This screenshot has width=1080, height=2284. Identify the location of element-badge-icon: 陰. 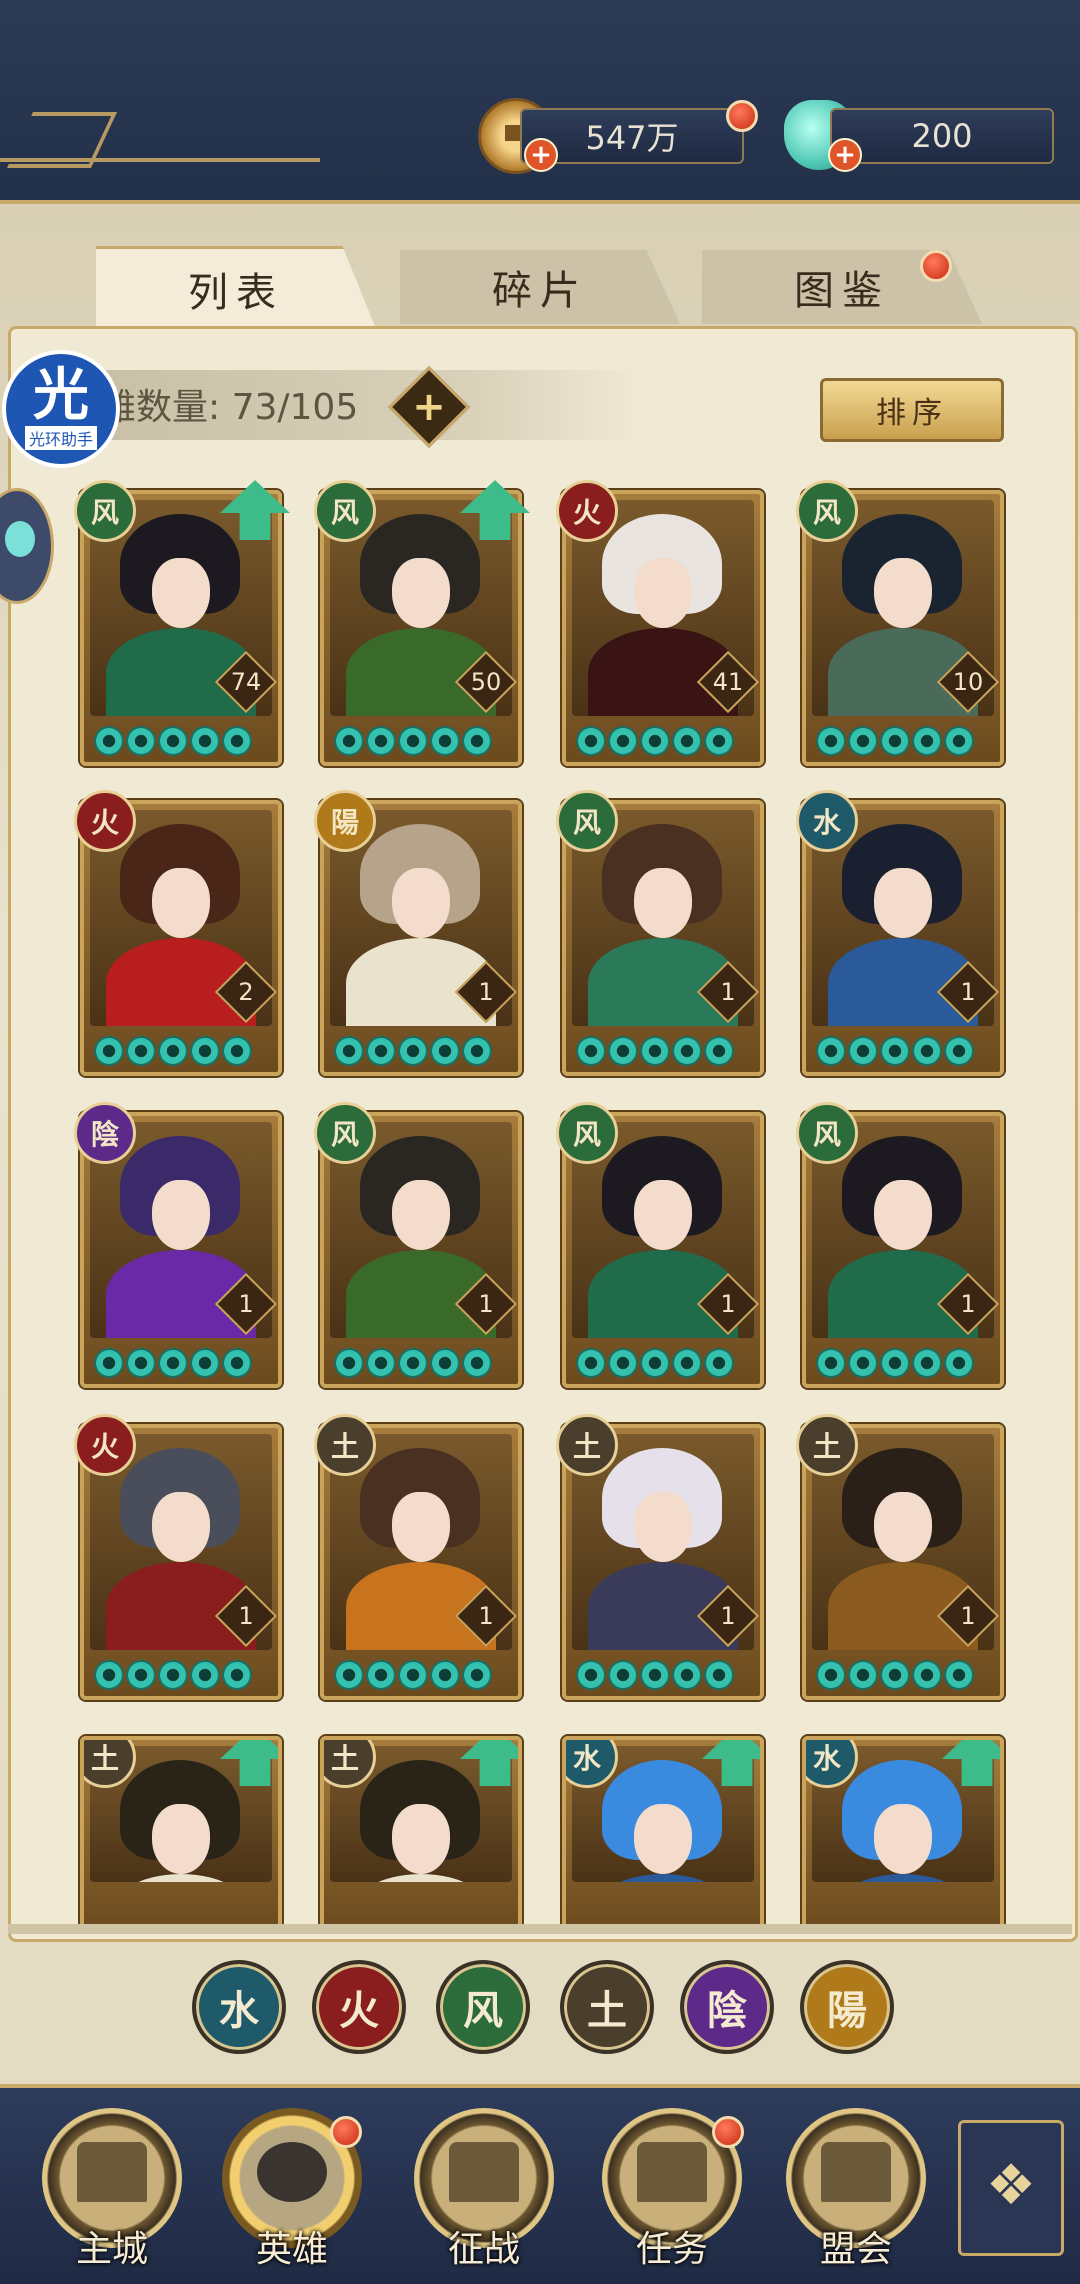
(105, 1133).